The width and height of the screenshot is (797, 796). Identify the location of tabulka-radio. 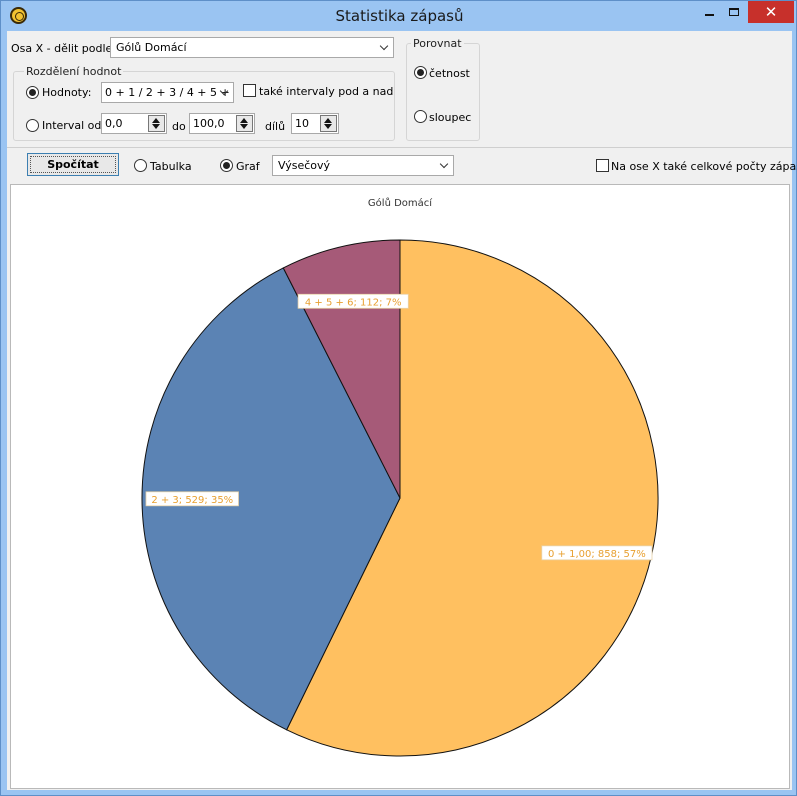
(140, 165).